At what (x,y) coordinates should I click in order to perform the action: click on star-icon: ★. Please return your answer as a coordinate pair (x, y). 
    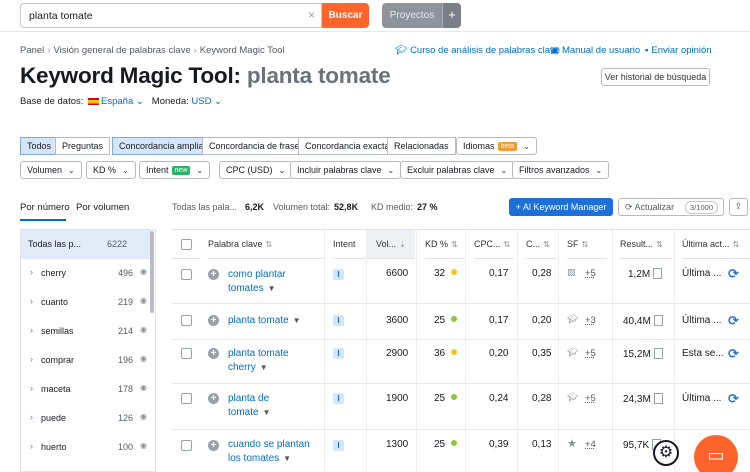
    Looking at the image, I should click on (572, 444).